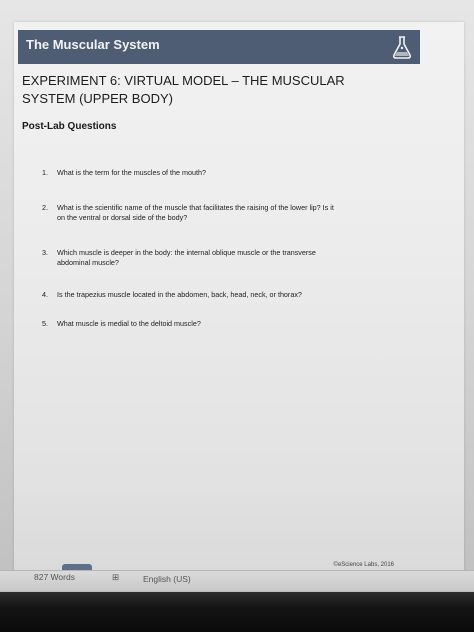 Image resolution: width=474 pixels, height=632 pixels. Describe the element at coordinates (88, 262) in the screenshot. I see `question-text-cont: abdominal muscle?` at that location.